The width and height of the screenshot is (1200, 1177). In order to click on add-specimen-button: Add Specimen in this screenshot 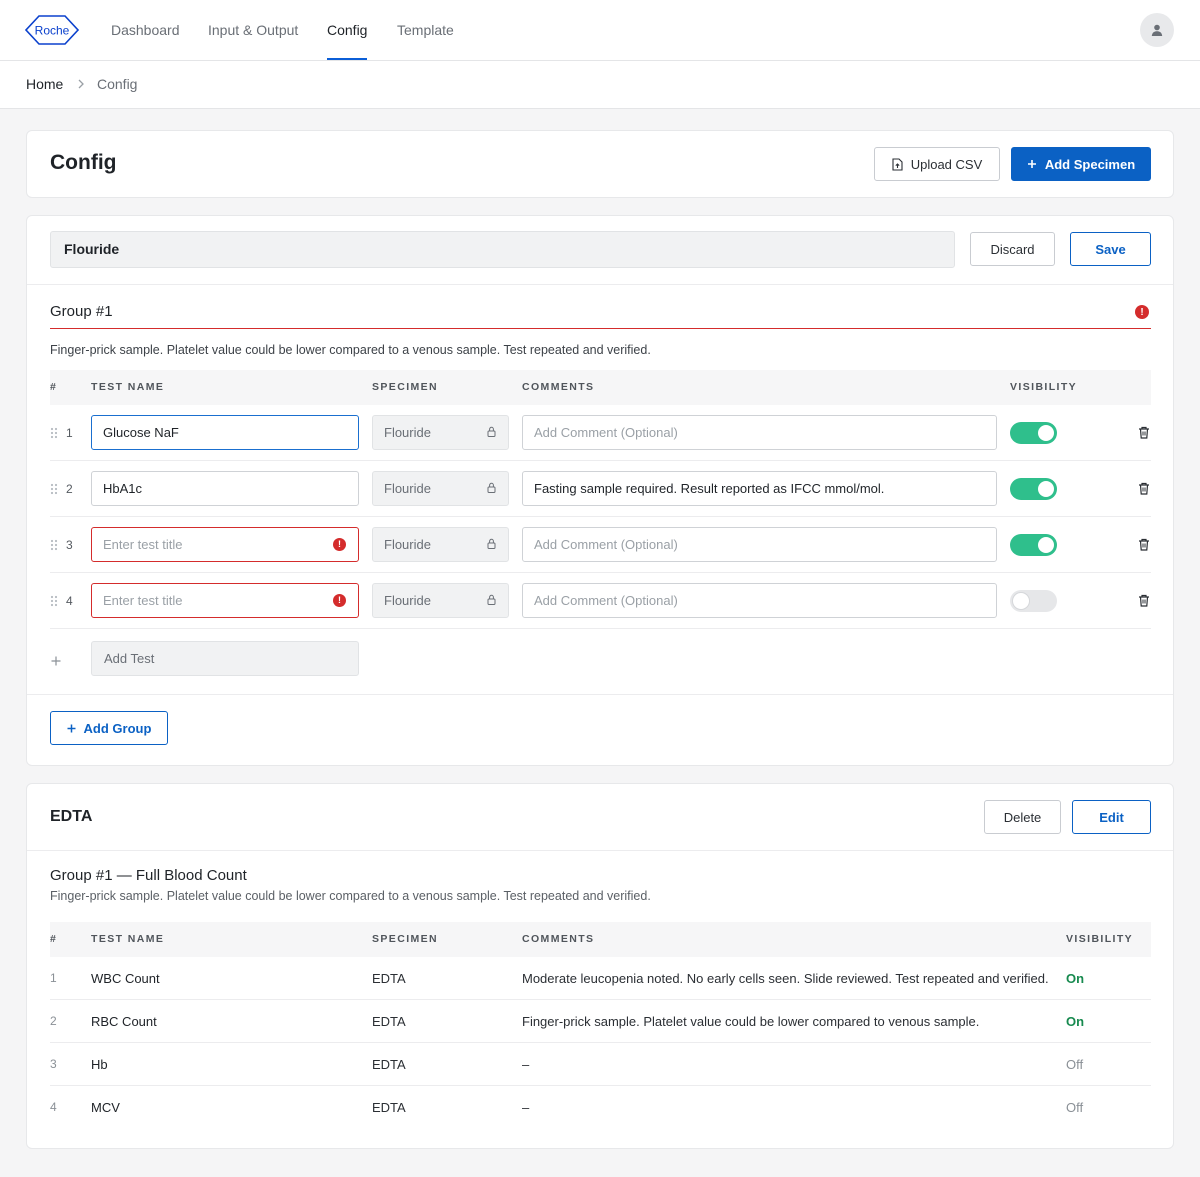, I will do `click(1081, 164)`.